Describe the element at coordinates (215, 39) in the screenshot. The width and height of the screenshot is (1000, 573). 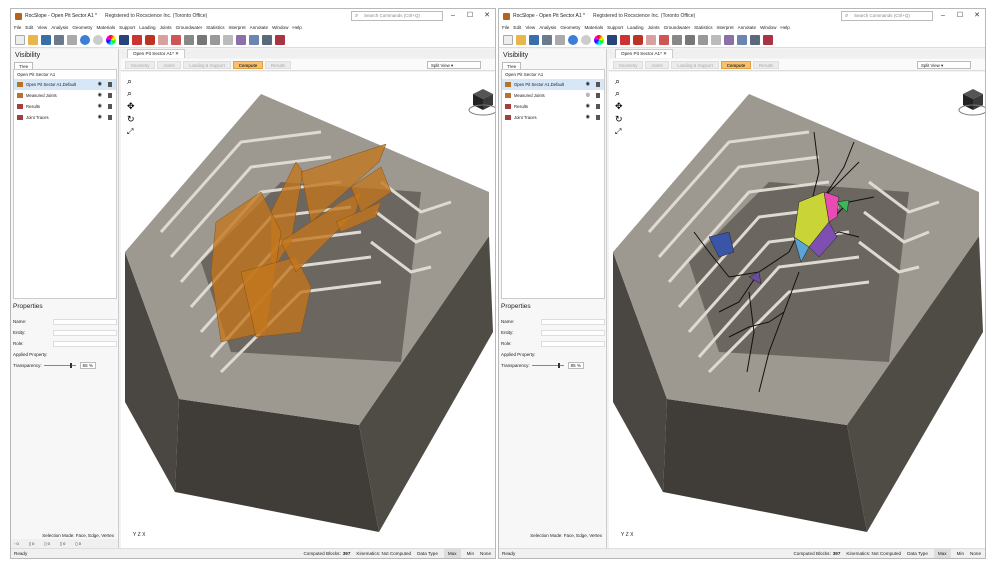
I see `water-icon` at that location.